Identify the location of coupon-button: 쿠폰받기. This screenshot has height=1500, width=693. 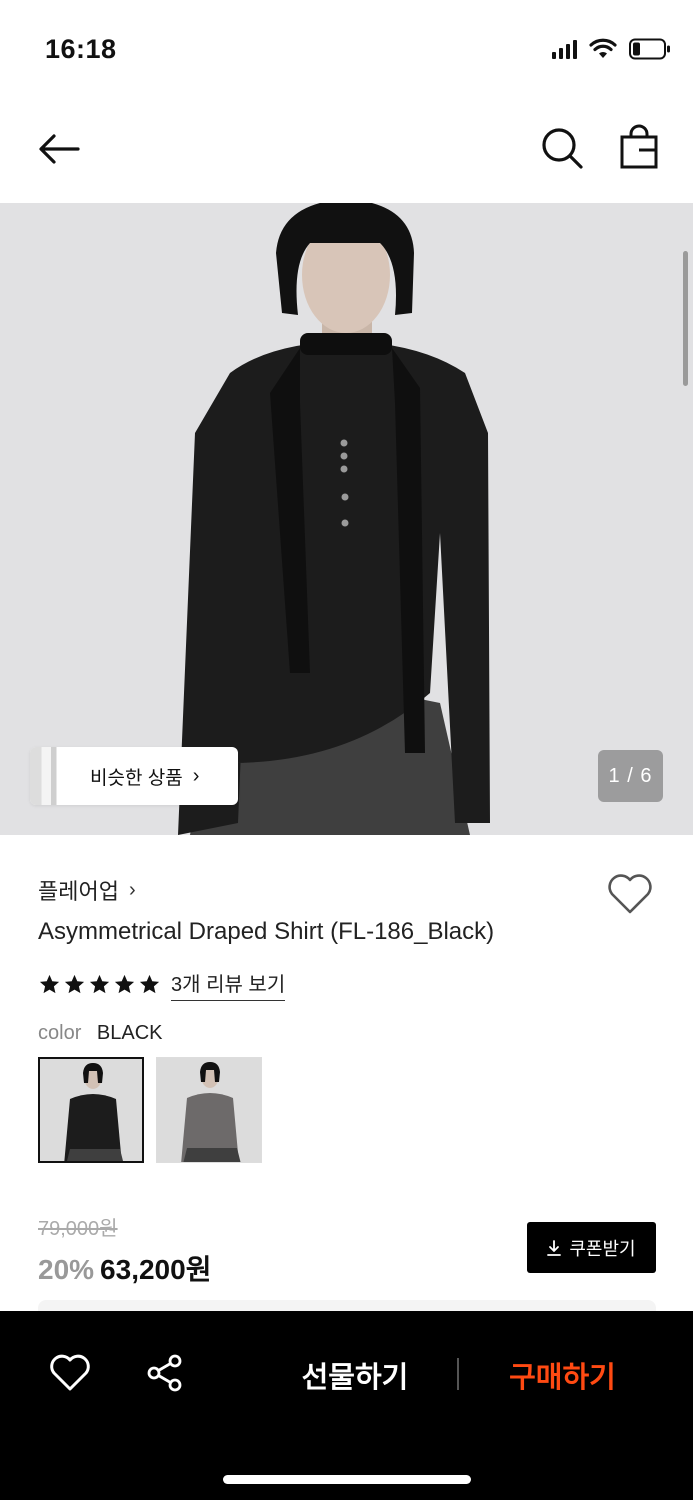
(591, 1247).